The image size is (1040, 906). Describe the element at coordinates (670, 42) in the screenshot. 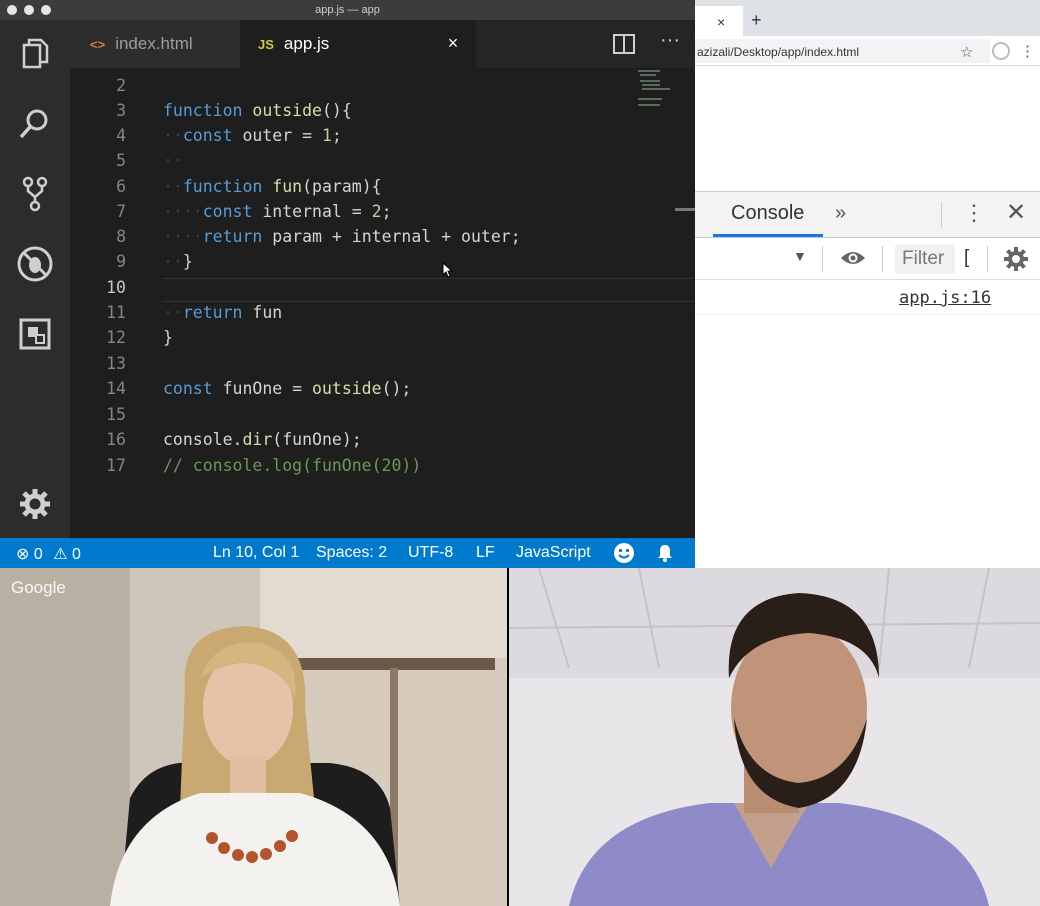

I see `more-actions-icon: ···` at that location.